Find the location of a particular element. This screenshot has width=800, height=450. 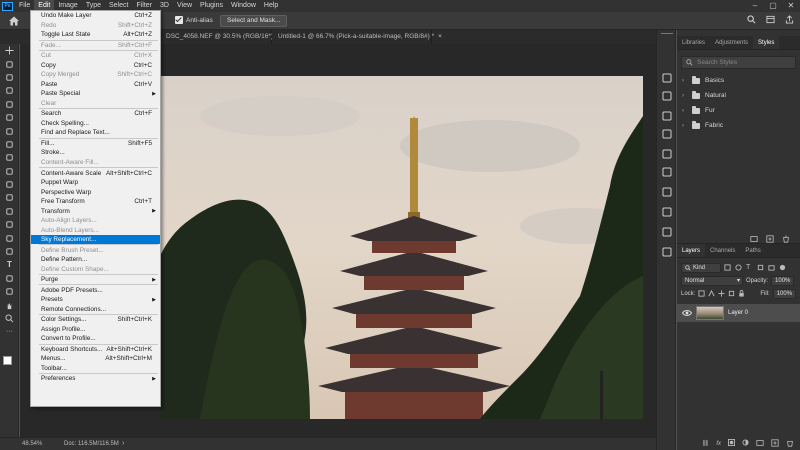

hand-tool-icon is located at coordinates (9, 304).